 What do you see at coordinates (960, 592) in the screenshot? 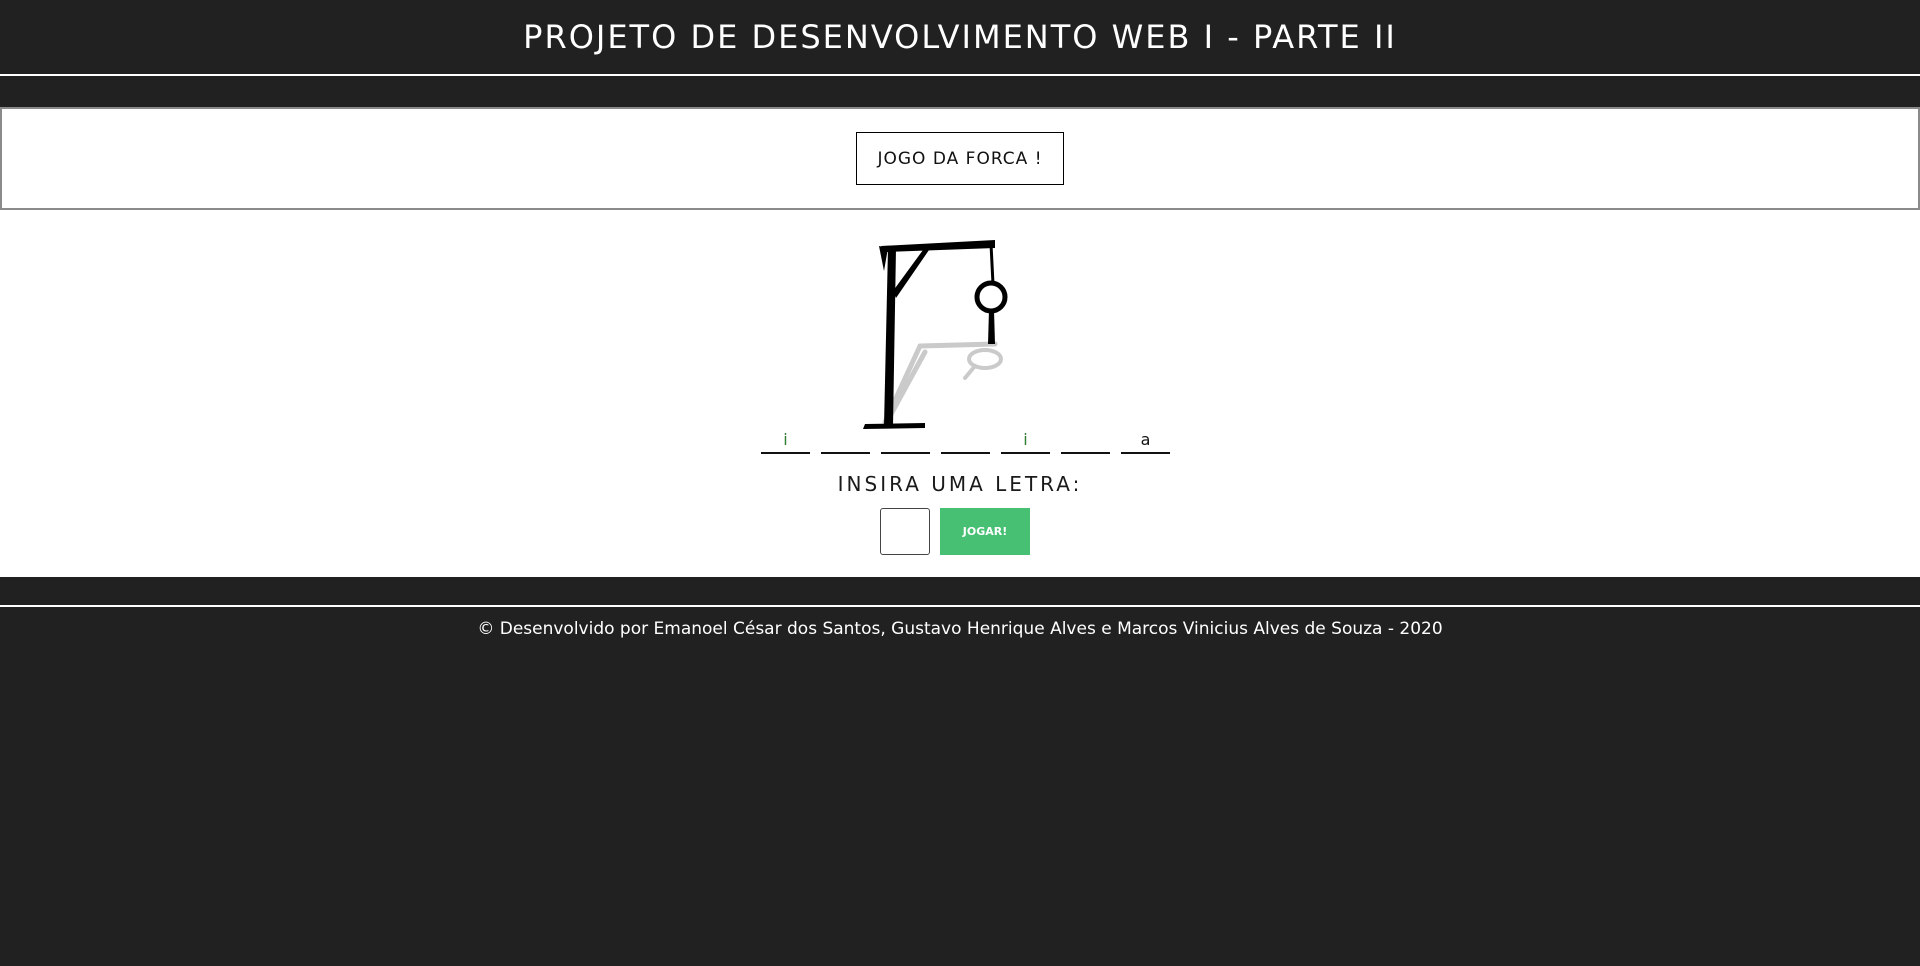
I see `footer-divider` at bounding box center [960, 592].